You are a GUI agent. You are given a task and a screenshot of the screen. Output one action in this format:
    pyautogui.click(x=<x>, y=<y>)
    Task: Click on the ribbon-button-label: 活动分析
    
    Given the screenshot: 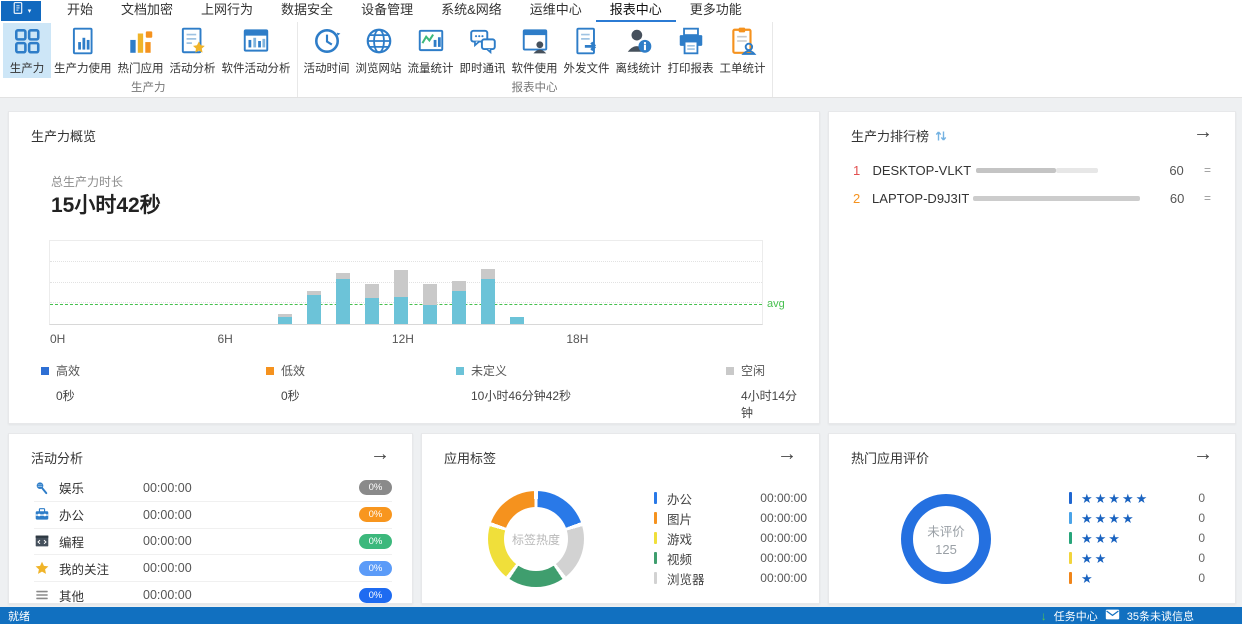 What is the action you would take?
    pyautogui.click(x=192, y=69)
    